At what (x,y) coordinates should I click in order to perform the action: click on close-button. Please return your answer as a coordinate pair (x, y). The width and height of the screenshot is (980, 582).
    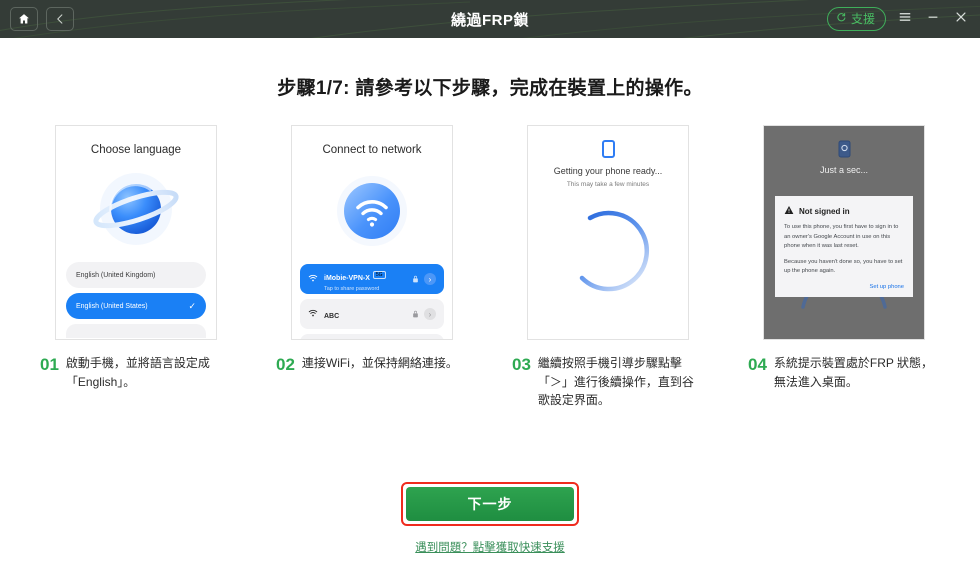
    Looking at the image, I should click on (961, 19).